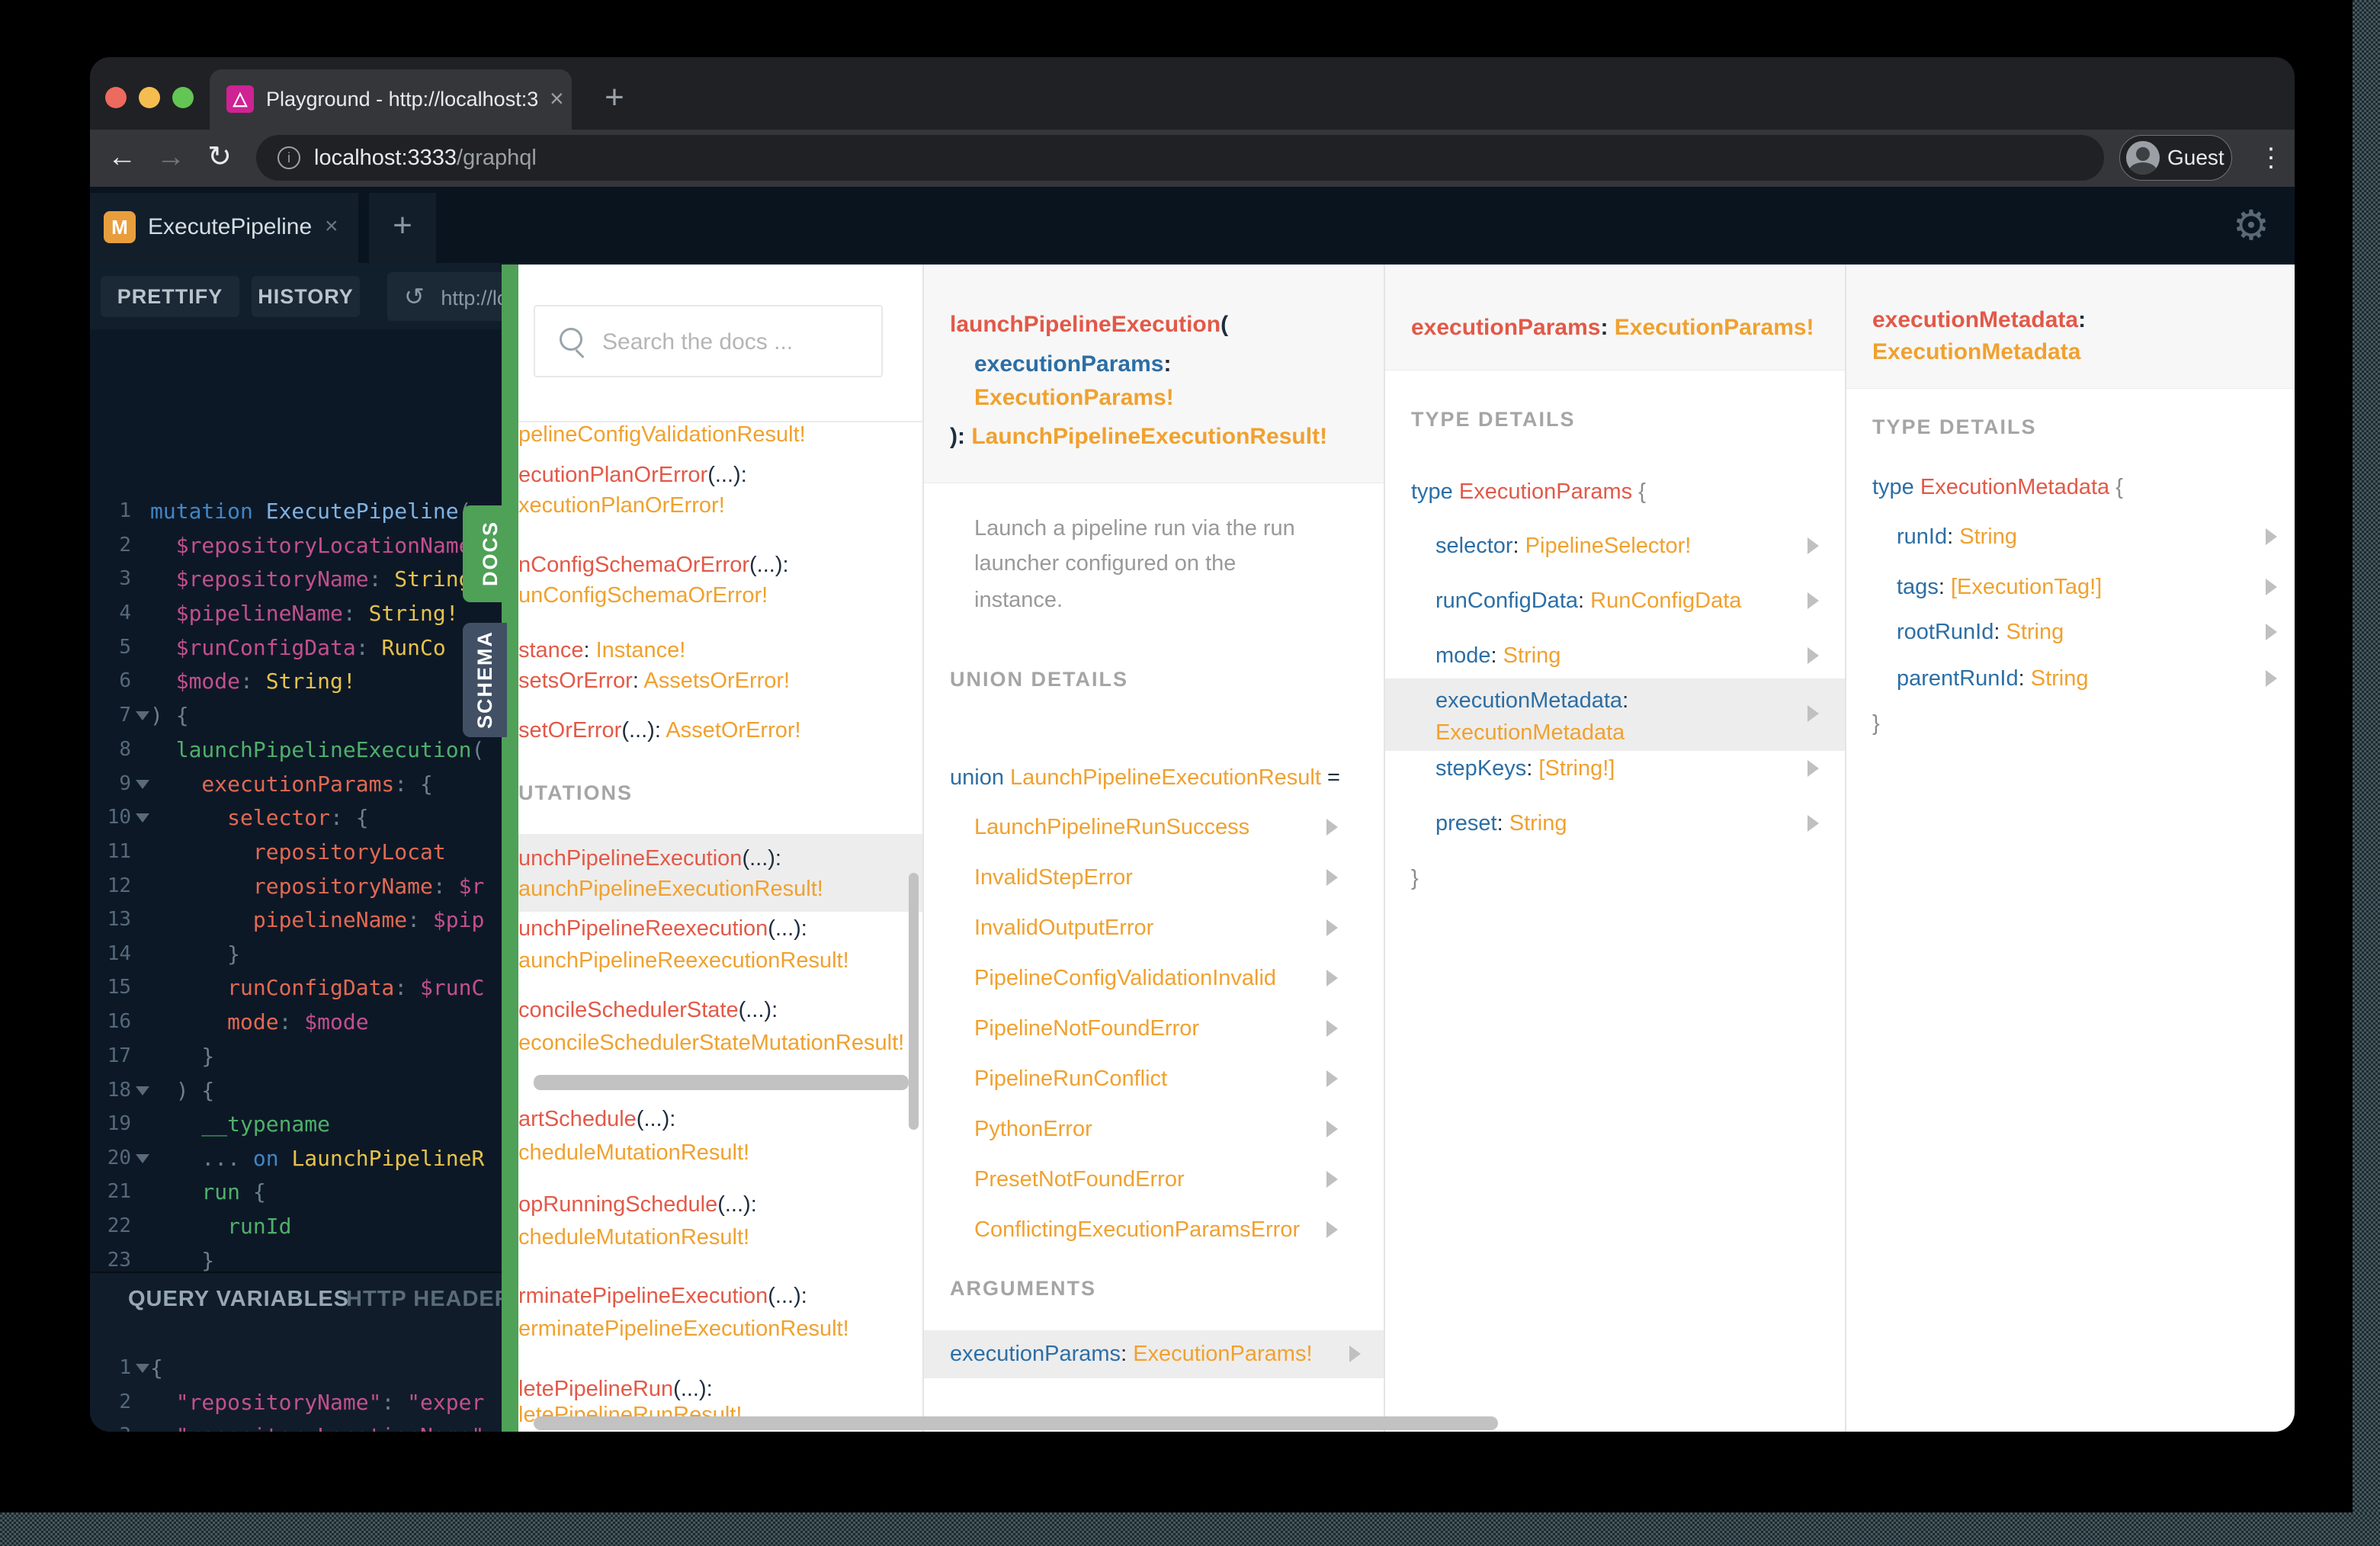 This screenshot has width=2380, height=1546. I want to click on docs-search-input, so click(736, 341).